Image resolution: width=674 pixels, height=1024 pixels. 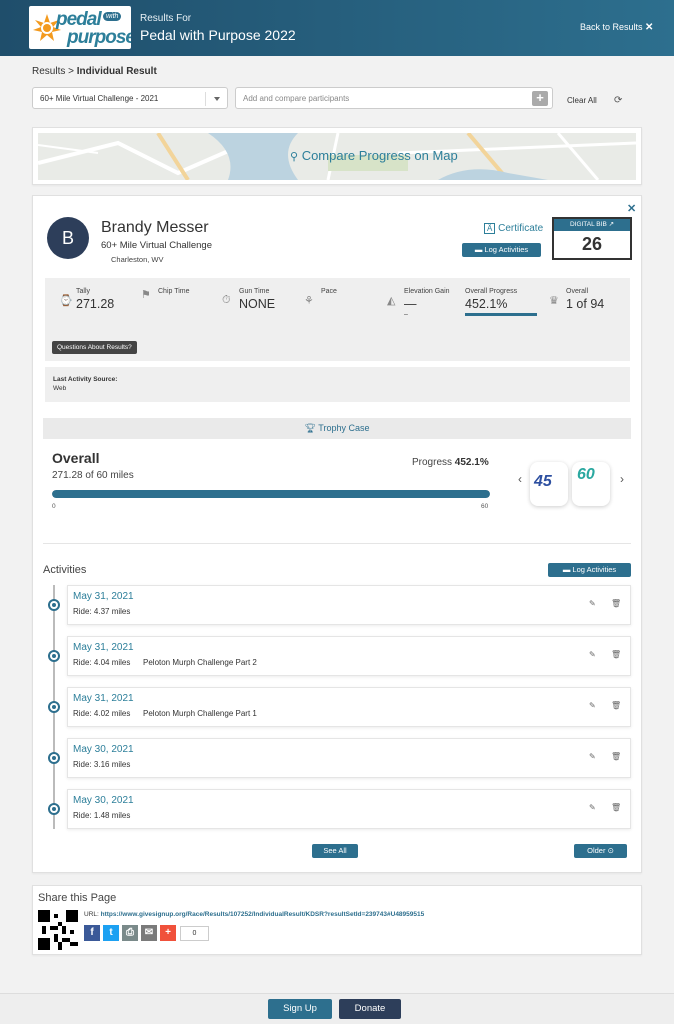 I want to click on overall-progress: Progress 452.1%, so click(x=450, y=462).